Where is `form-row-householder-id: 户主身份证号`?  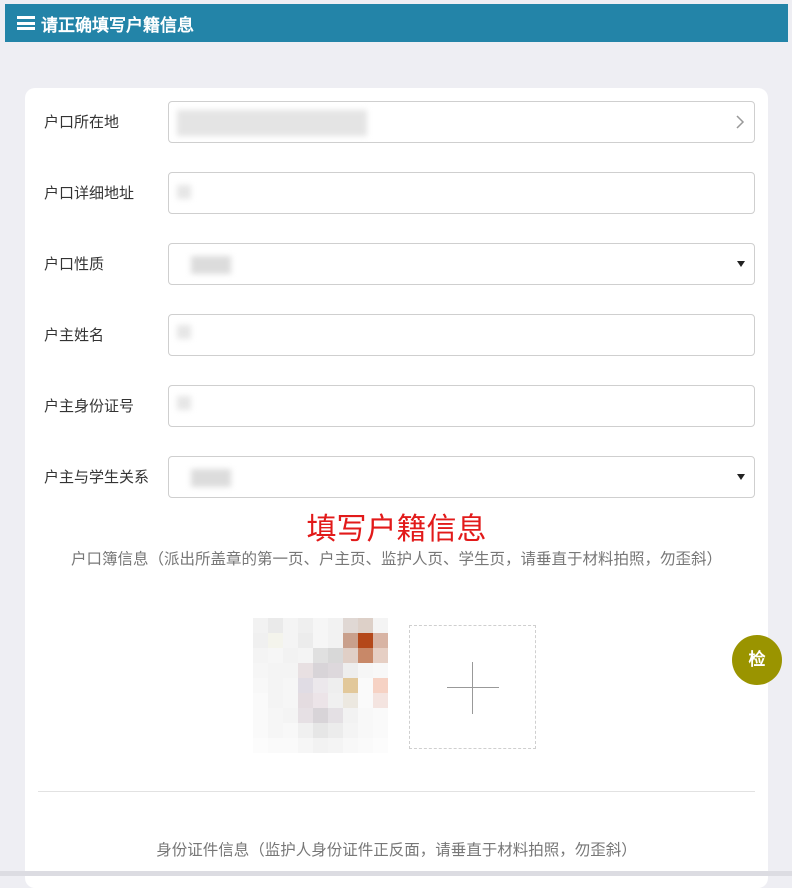
form-row-householder-id: 户主身份证号 is located at coordinates (396, 406).